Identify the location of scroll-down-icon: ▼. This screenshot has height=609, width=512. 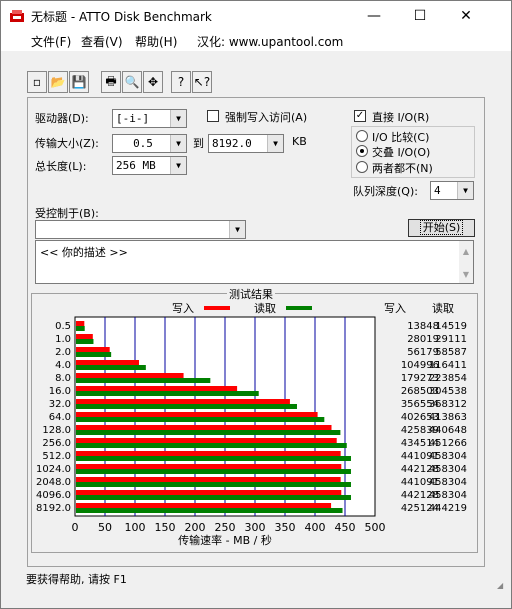
(466, 274).